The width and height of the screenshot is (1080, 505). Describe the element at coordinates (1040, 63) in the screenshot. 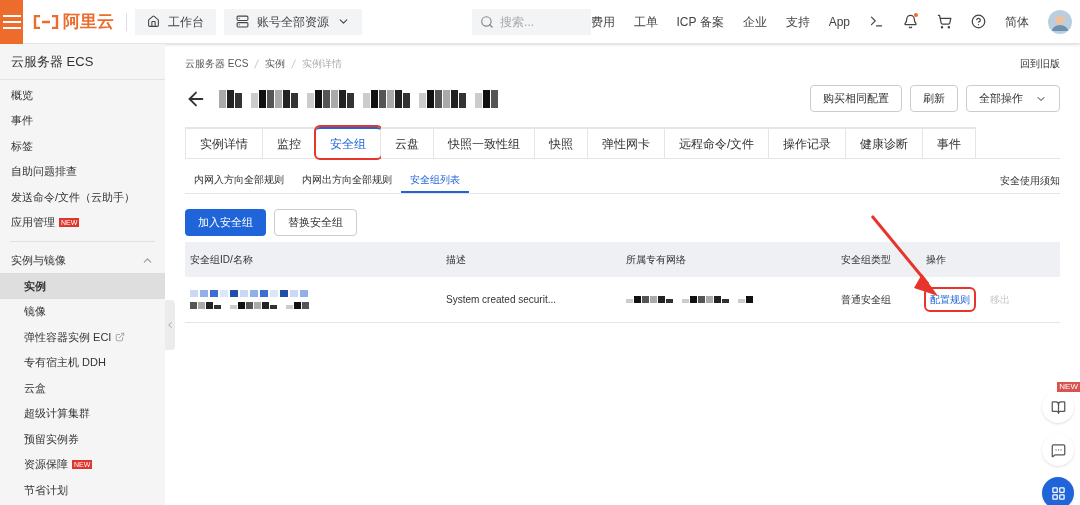

I see `old-version-link: 回到旧版` at that location.